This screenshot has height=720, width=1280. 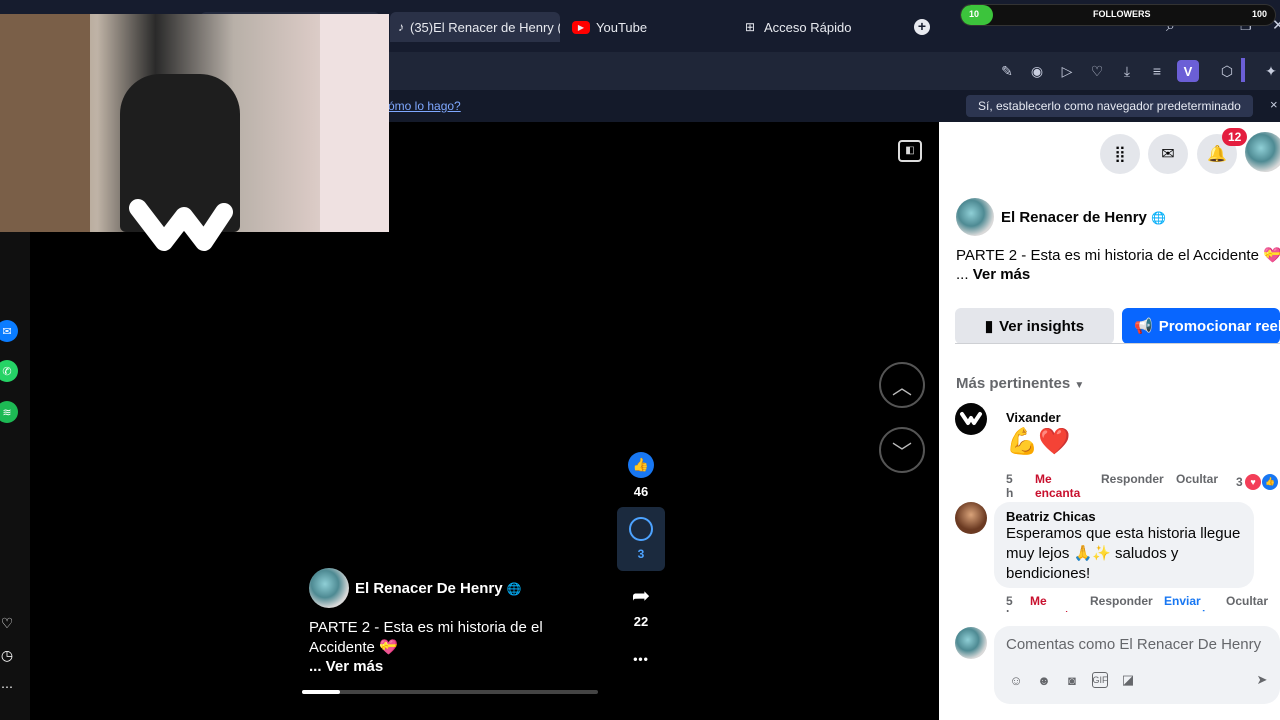 I want to click on history-icon: ◷, so click(x=9, y=655).